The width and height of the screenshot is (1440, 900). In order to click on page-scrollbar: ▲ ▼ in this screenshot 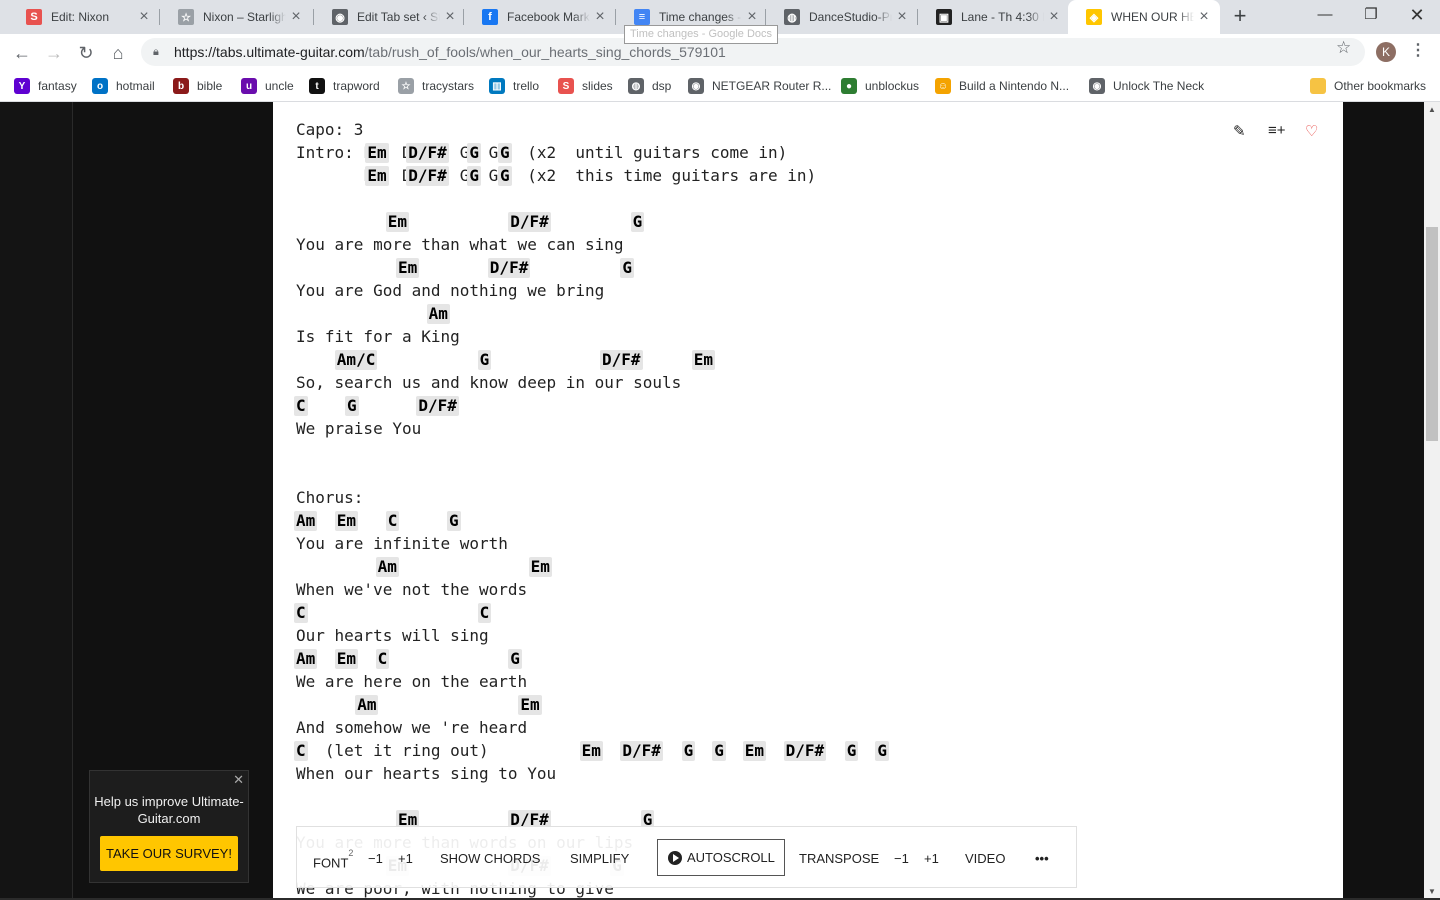, I will do `click(1432, 501)`.